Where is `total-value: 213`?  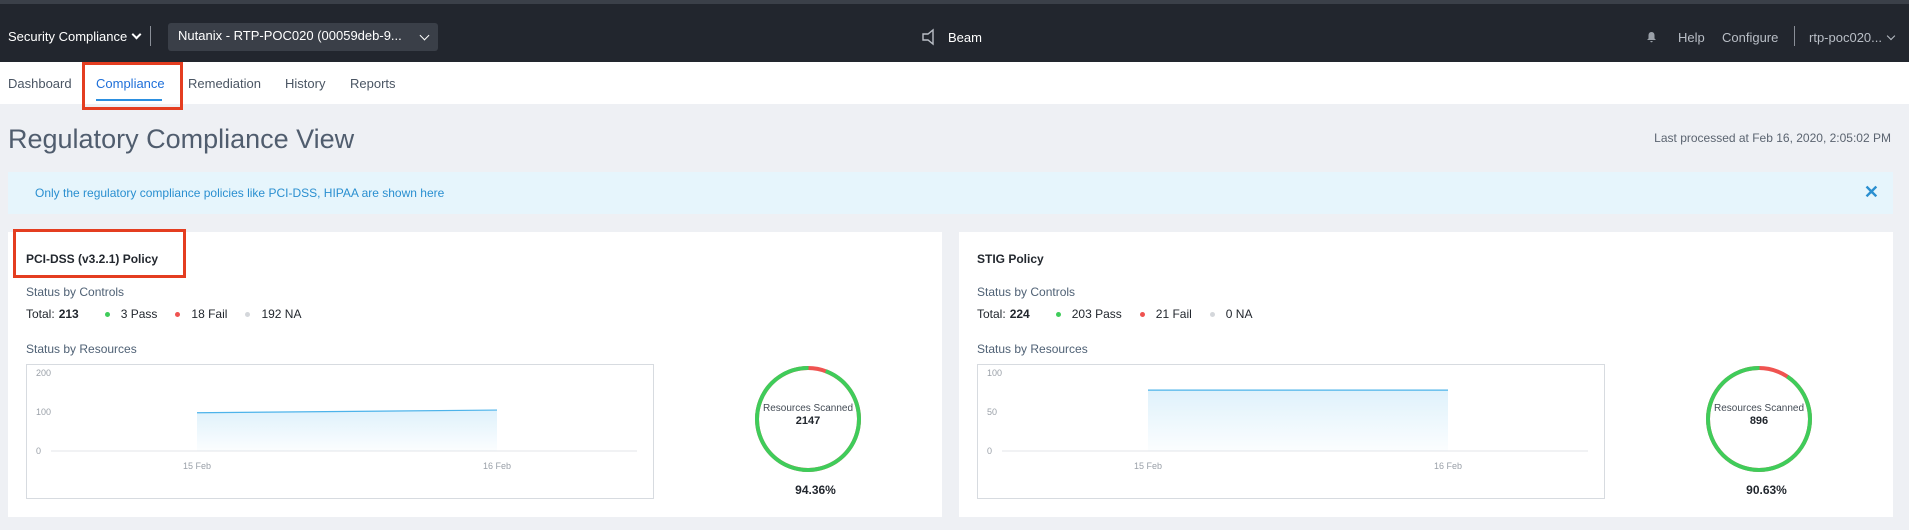
total-value: 213 is located at coordinates (68, 314).